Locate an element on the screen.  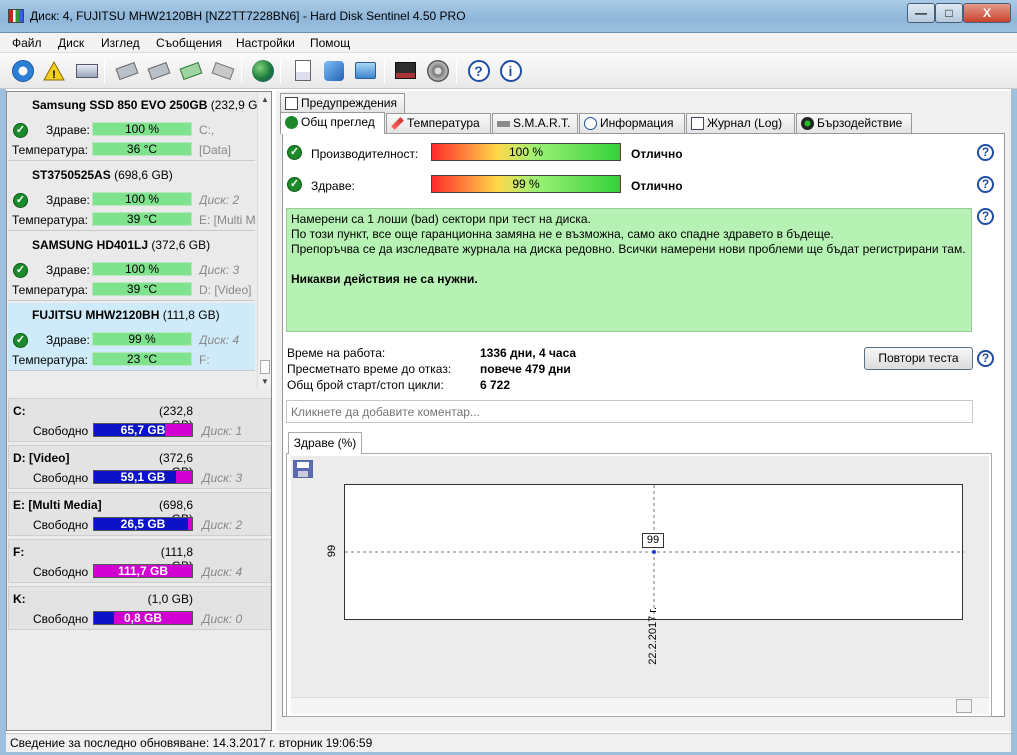
globe-icon is located at coordinates (262, 70).